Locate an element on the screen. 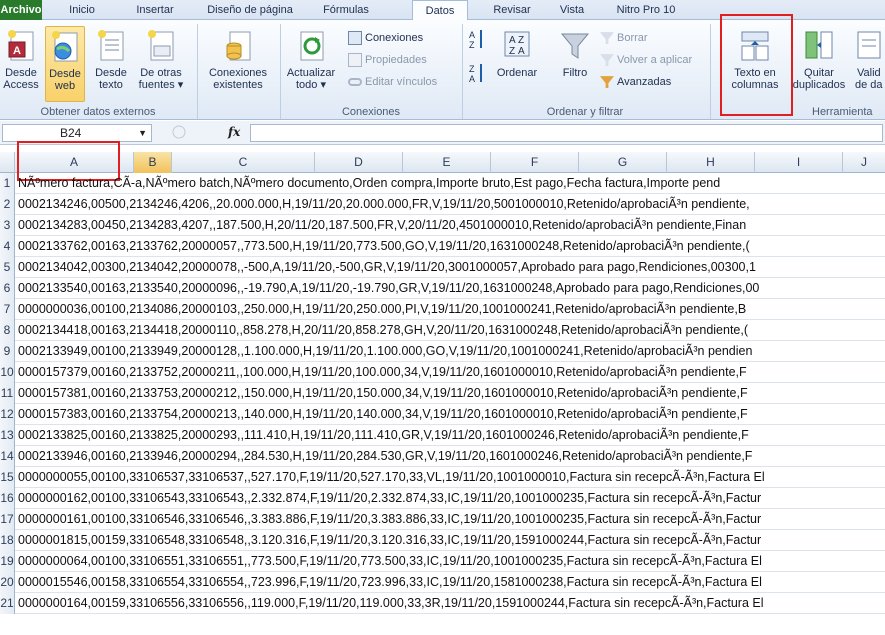 The height and width of the screenshot is (635, 885). row-header: 20 is located at coordinates (7, 582).